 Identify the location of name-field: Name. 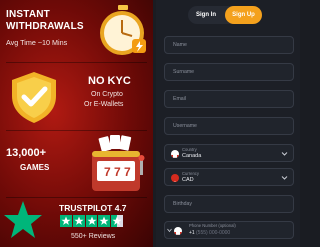
(229, 45).